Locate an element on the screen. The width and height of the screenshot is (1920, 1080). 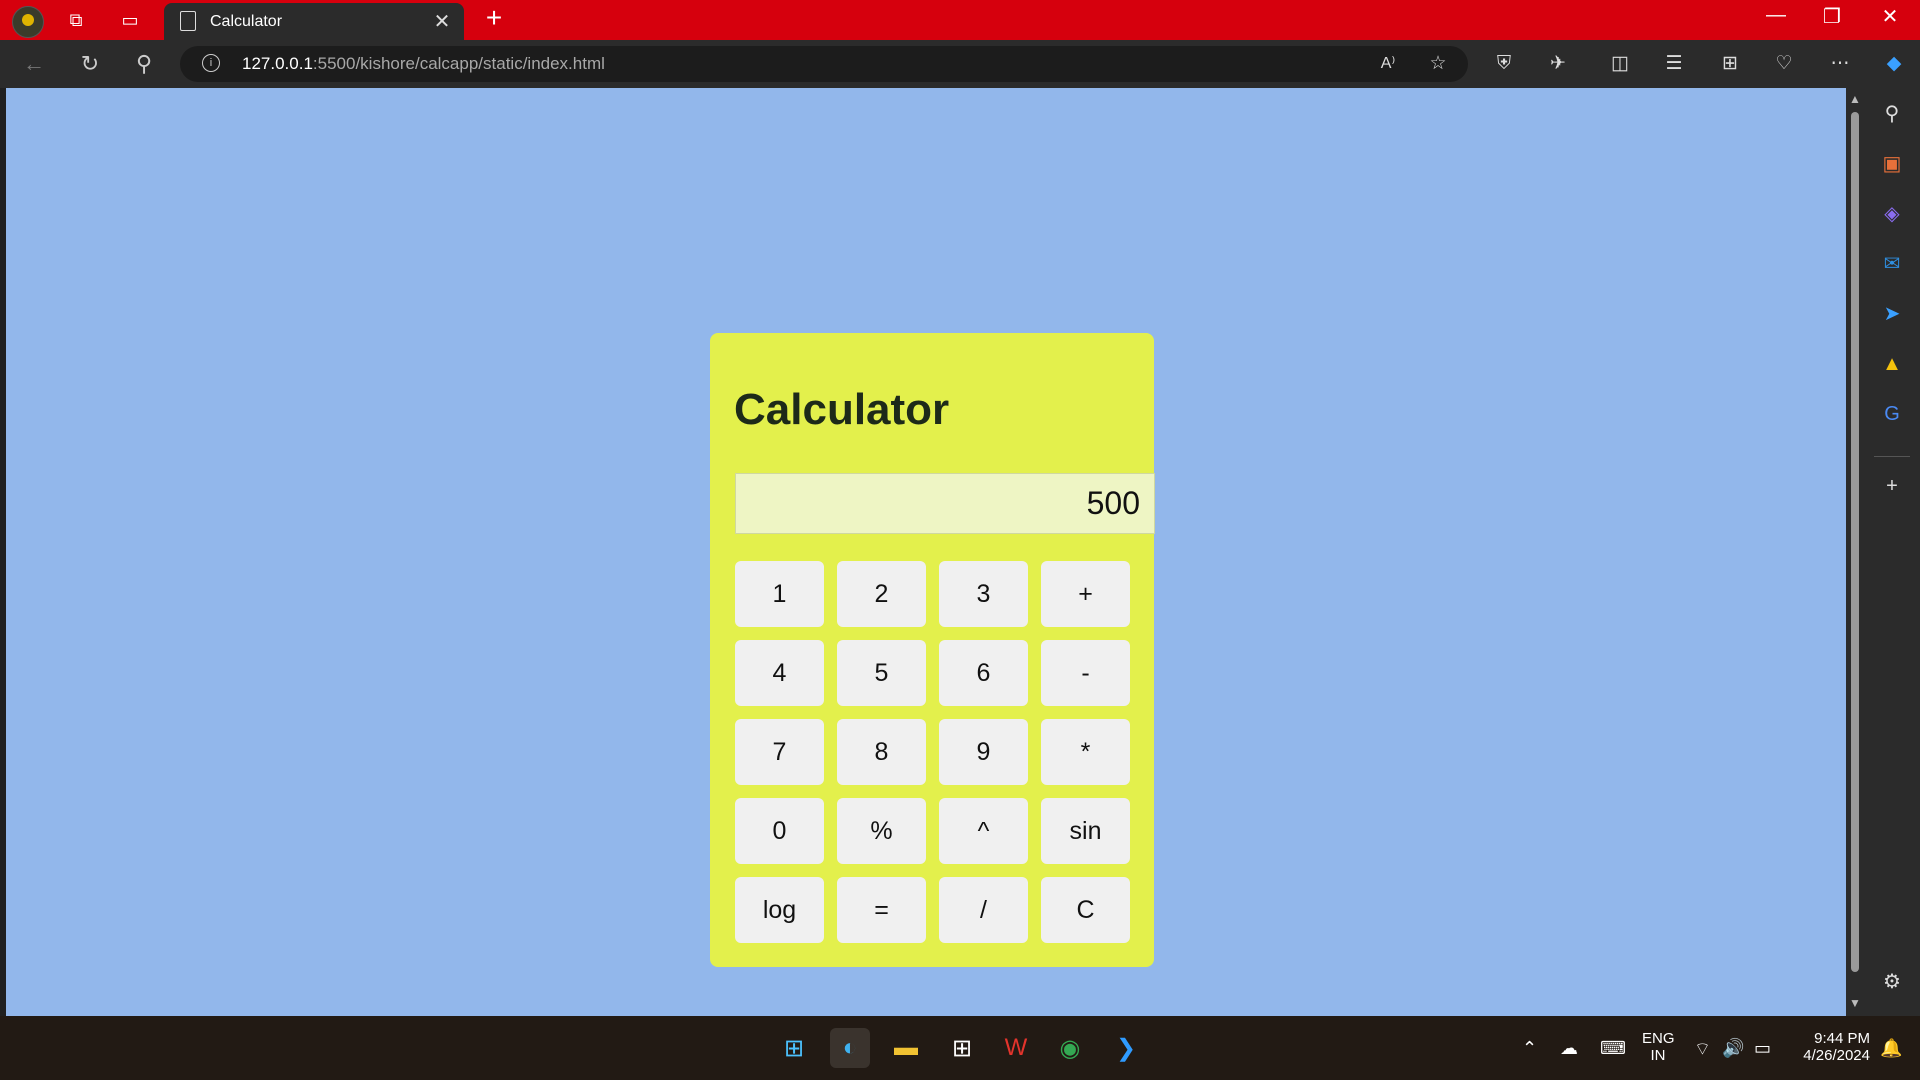
file-explorer-icon: ▬ is located at coordinates (906, 1048).